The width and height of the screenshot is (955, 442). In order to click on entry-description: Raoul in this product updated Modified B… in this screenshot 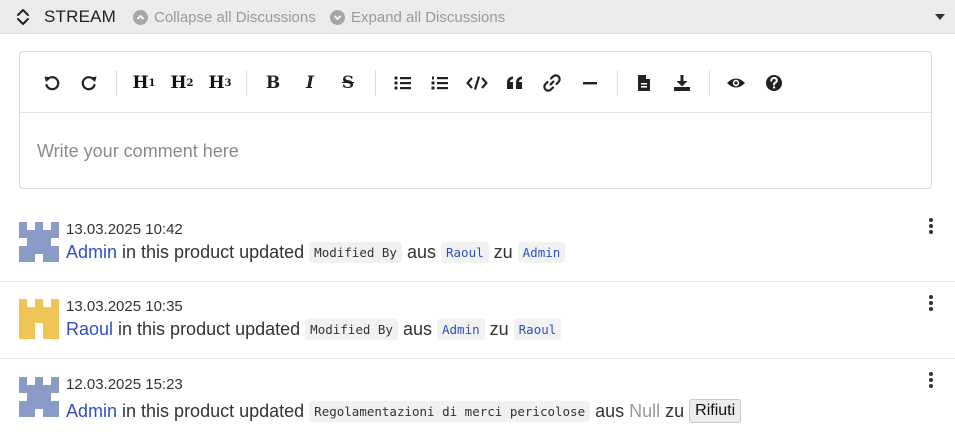, I will do `click(314, 329)`.